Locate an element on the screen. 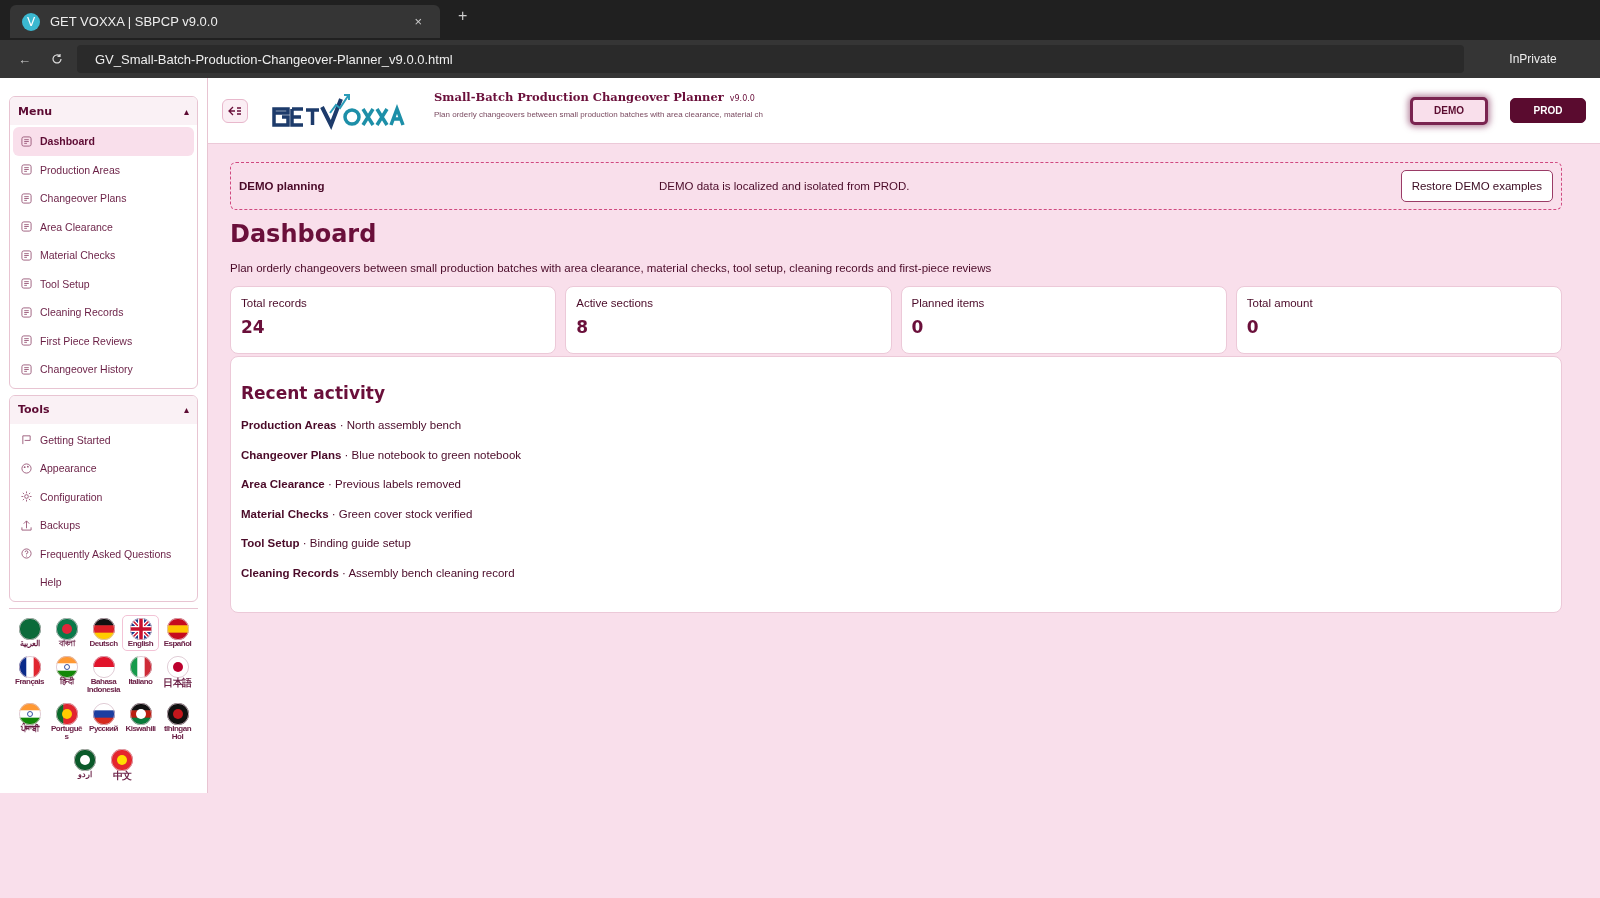 Image resolution: width=1600 pixels, height=898 pixels. settings-icon is located at coordinates (26, 497).